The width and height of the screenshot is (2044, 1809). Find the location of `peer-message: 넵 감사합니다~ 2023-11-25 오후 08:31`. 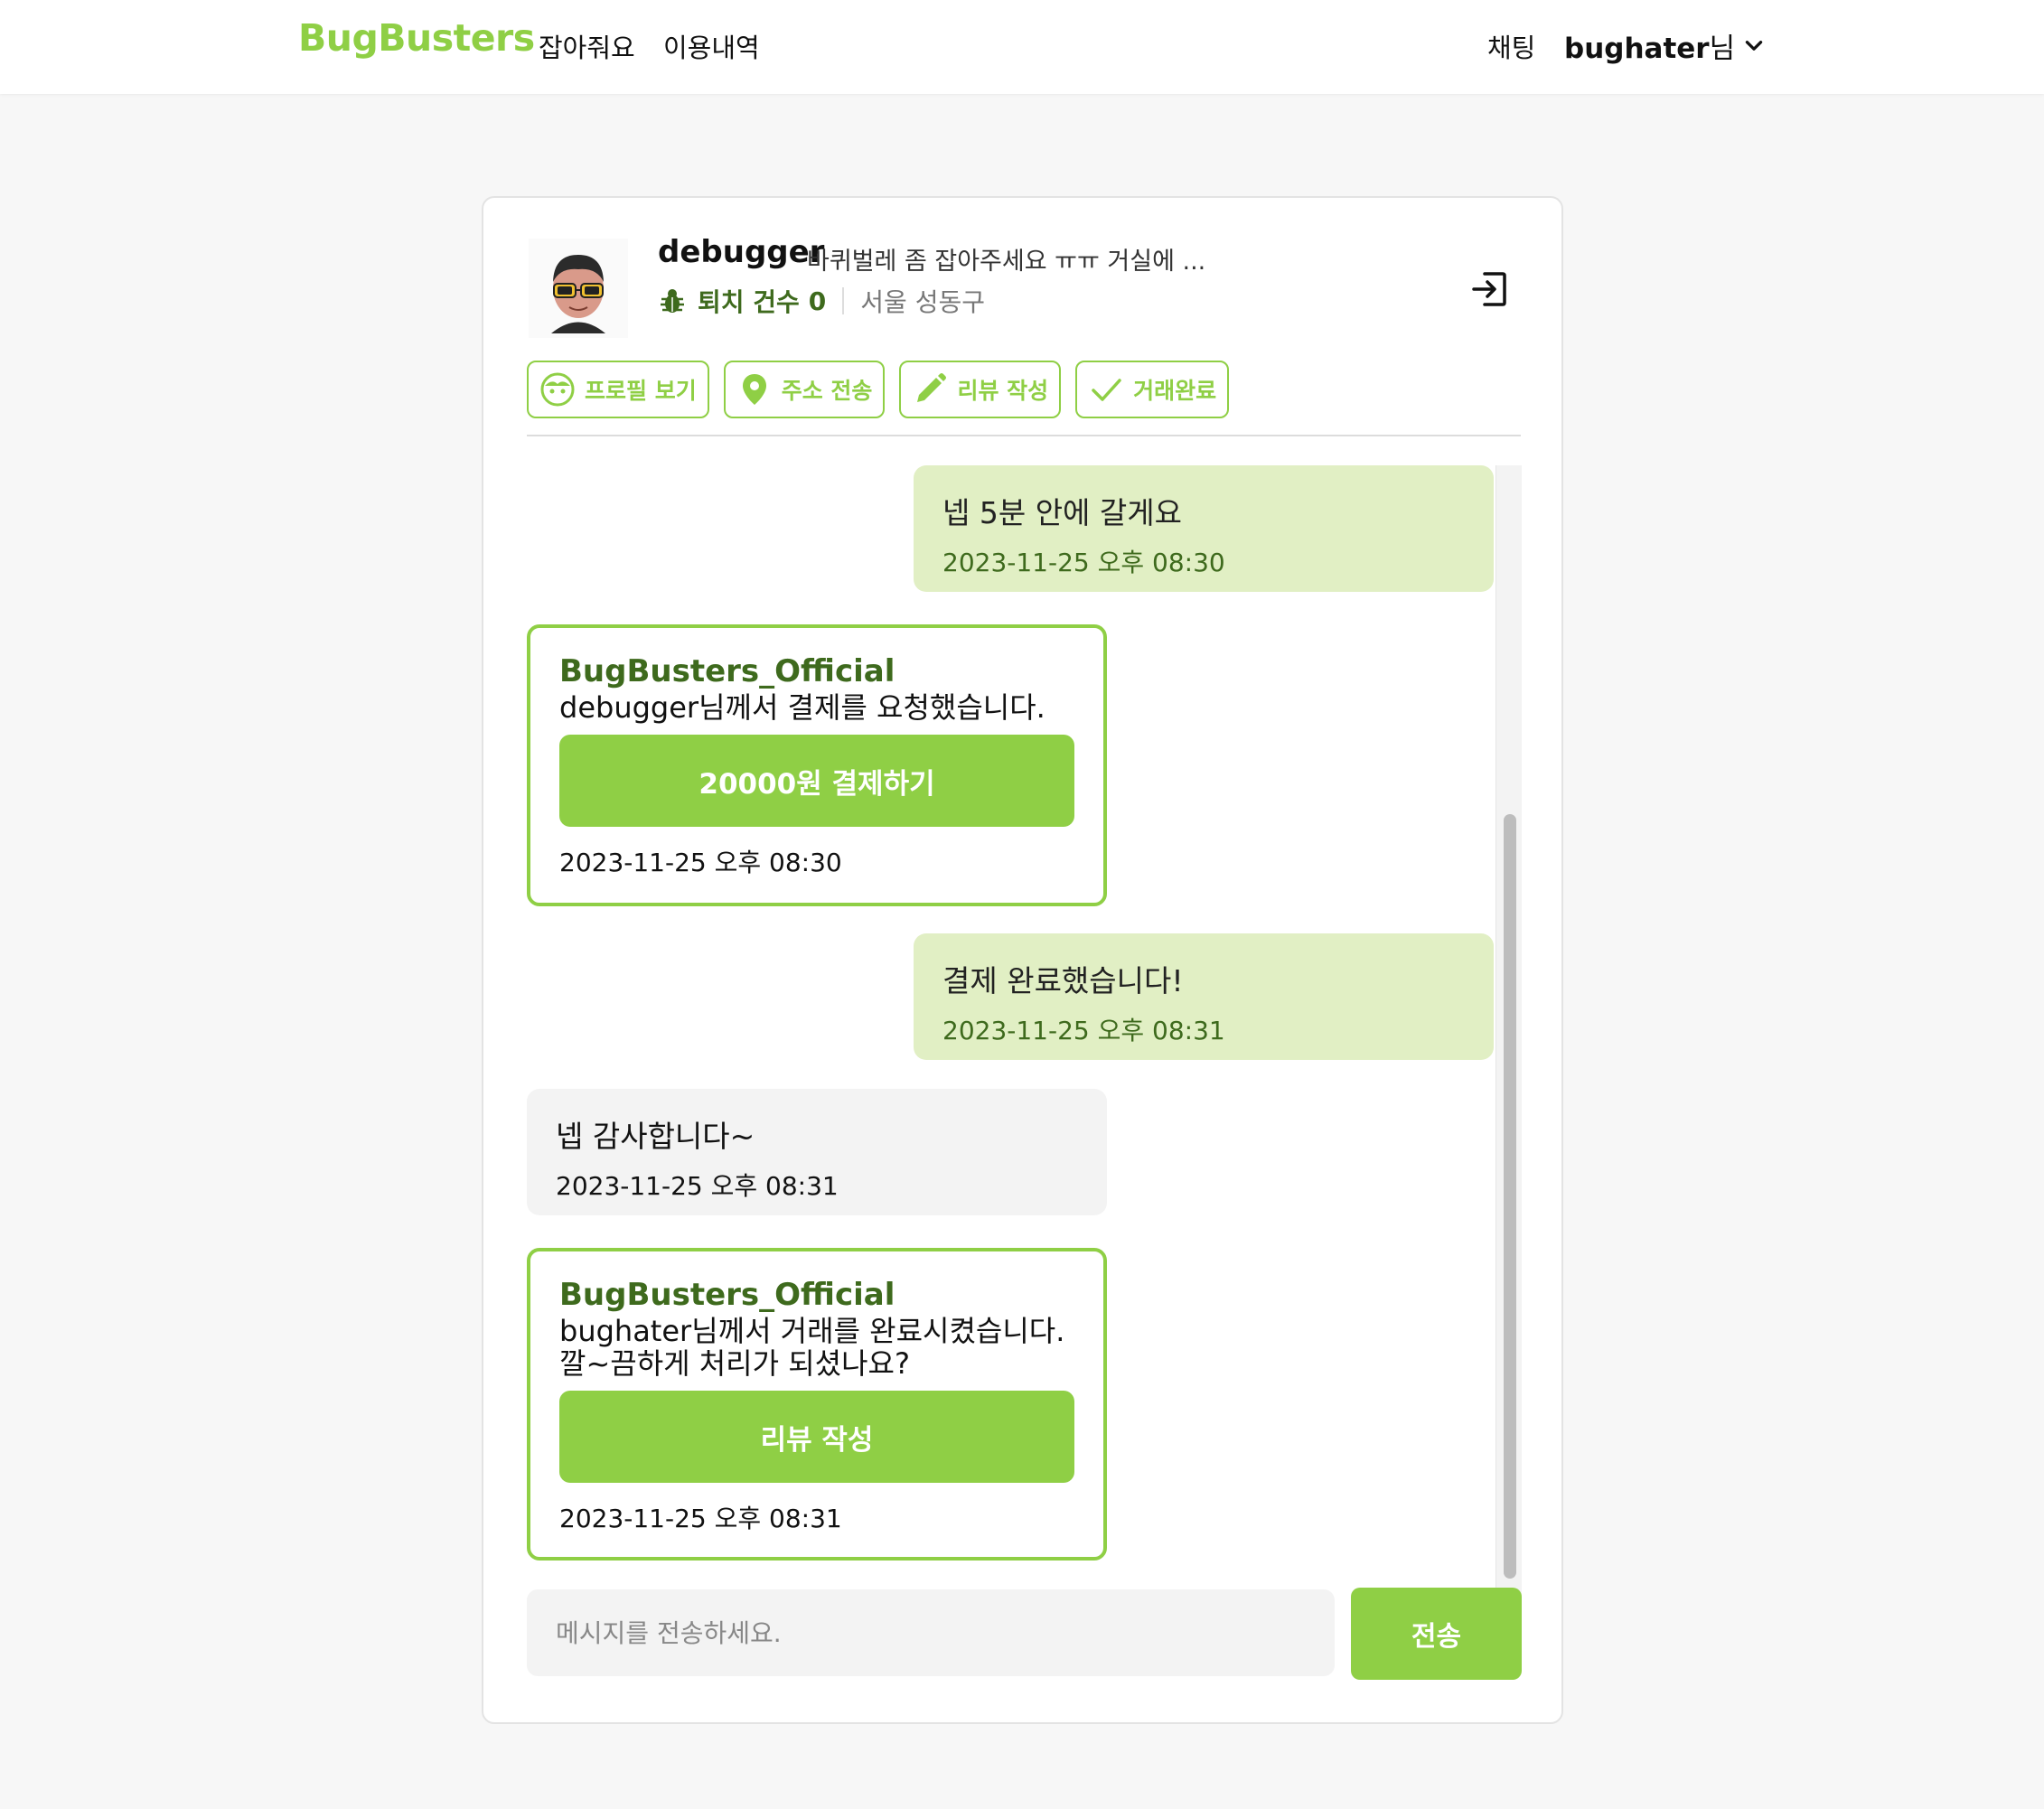

peer-message: 넵 감사합니다~ 2023-11-25 오후 08:31 is located at coordinates (817, 1152).